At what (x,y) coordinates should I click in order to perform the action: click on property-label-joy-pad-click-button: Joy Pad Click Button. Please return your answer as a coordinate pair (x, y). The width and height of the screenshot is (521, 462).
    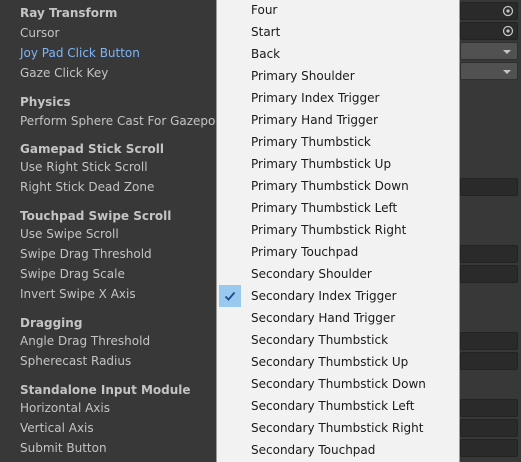
    Looking at the image, I should click on (80, 53).